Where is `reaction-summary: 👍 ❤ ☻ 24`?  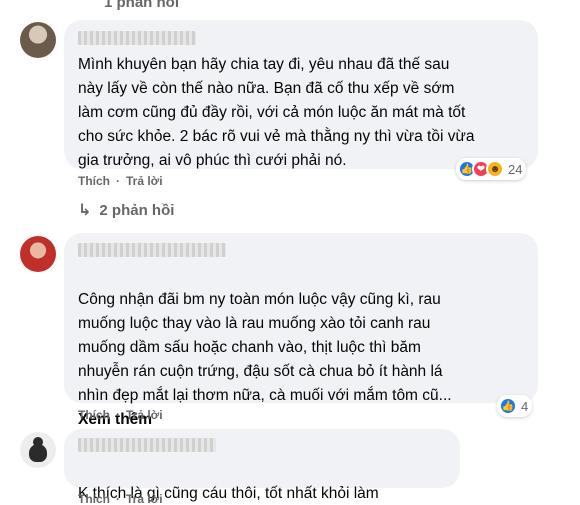
reaction-summary: 👍 ❤ ☻ 24 is located at coordinates (491, 169).